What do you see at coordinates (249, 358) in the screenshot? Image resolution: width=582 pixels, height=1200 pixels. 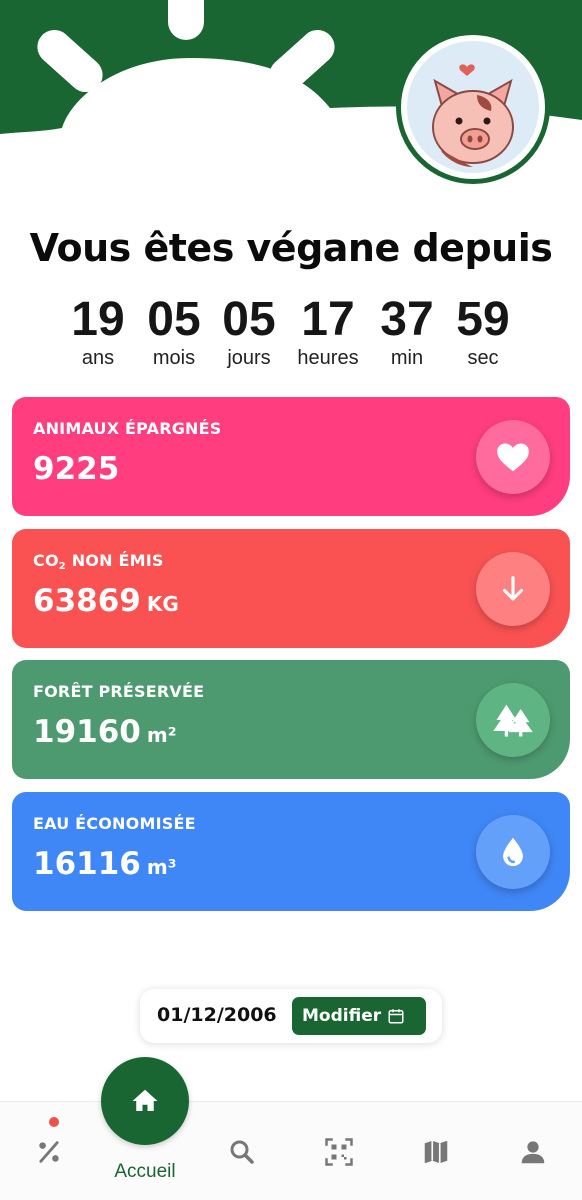 I see `counter-unit: jours` at bounding box center [249, 358].